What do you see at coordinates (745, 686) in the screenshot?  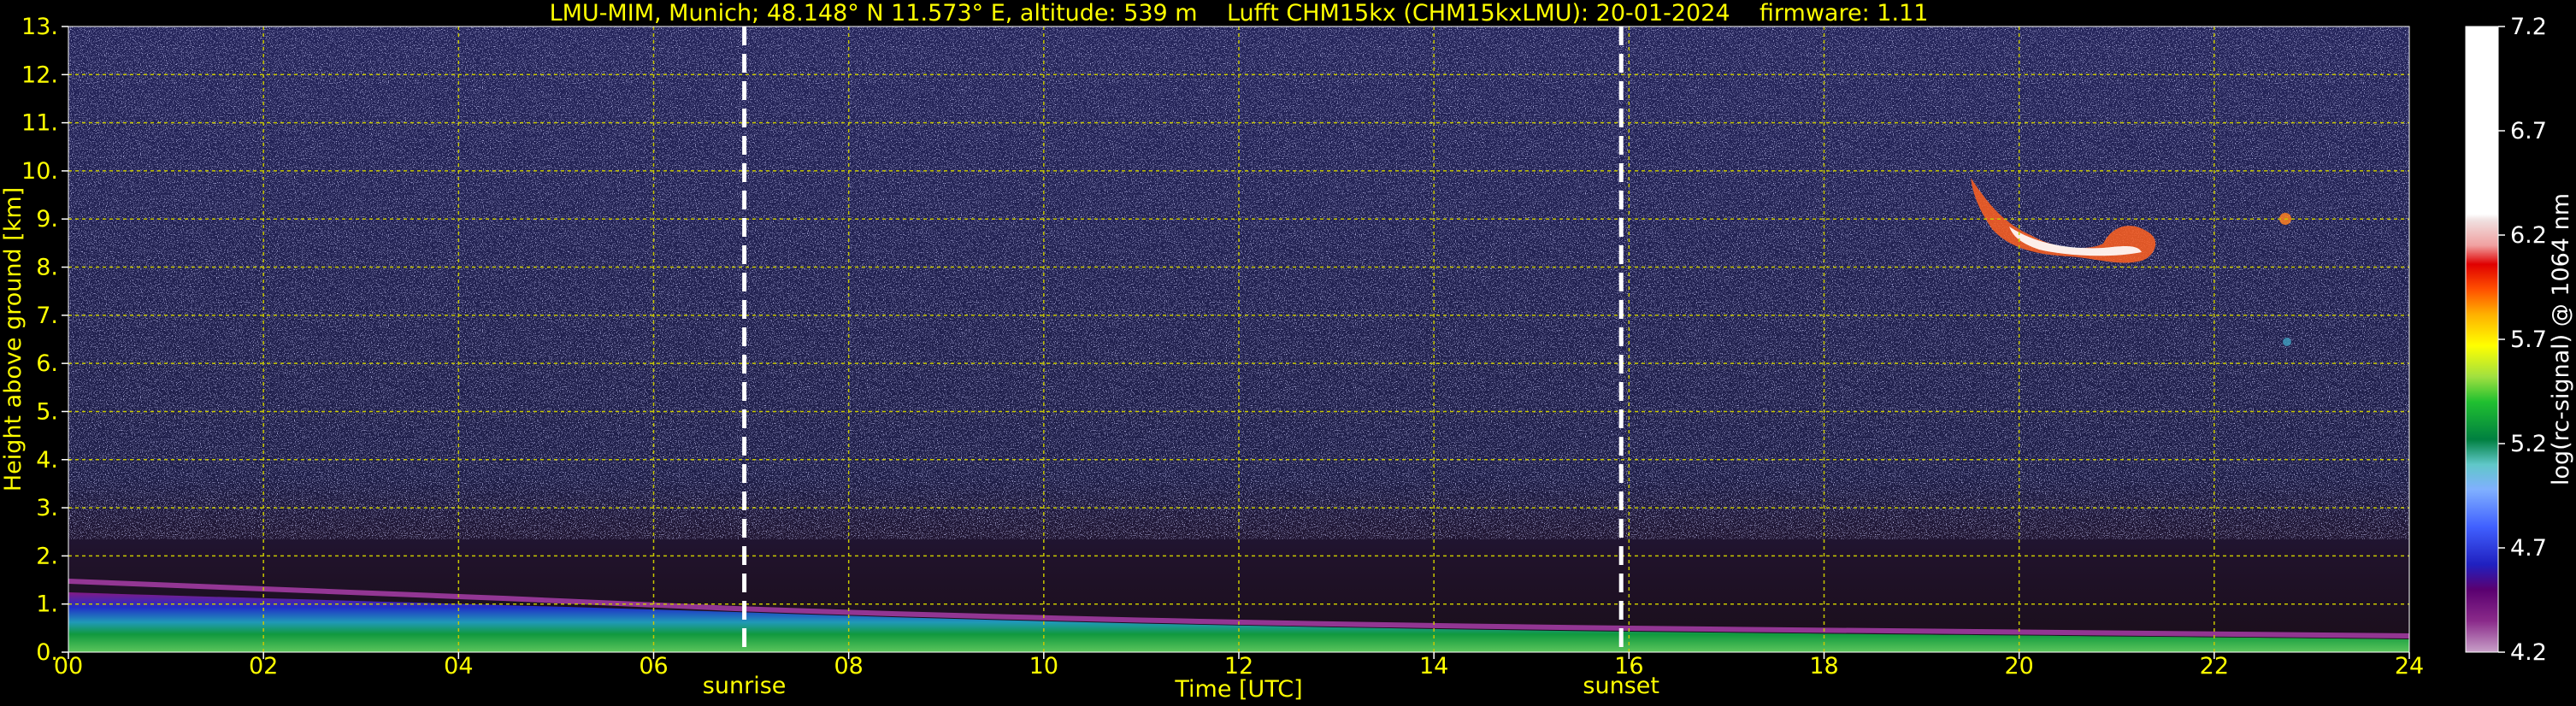 I see `sunrise-label: sunrise` at bounding box center [745, 686].